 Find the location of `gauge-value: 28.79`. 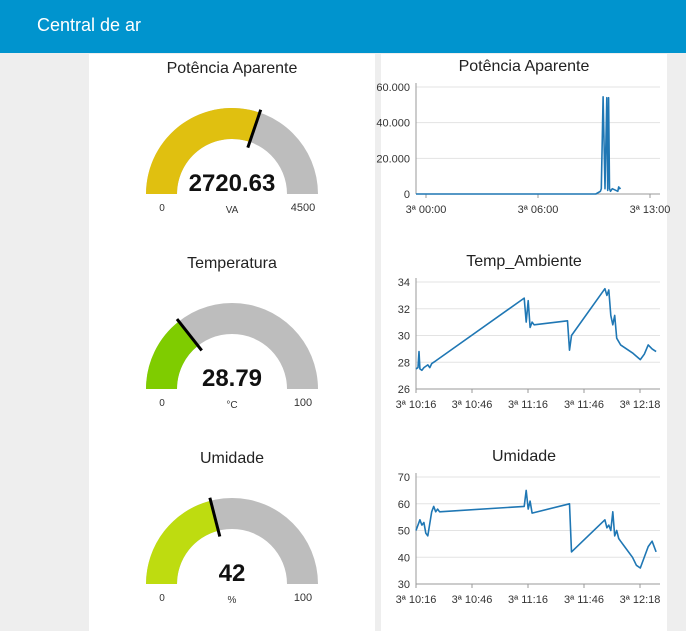

gauge-value: 28.79 is located at coordinates (232, 378).